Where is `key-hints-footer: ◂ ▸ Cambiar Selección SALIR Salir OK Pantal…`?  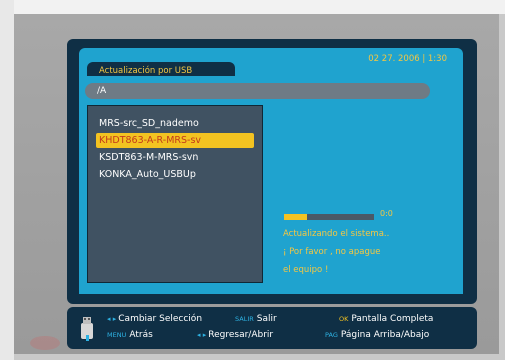
key-hints-footer: ◂ ▸ Cambiar Selección SALIR Salir OK Pantal… is located at coordinates (272, 328).